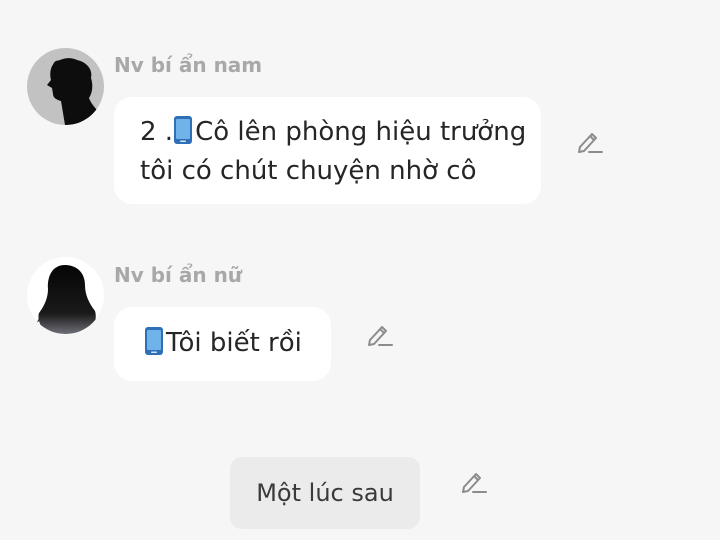 The image size is (720, 540). Describe the element at coordinates (65, 299) in the screenshot. I see `female-silhouette-icon` at that location.